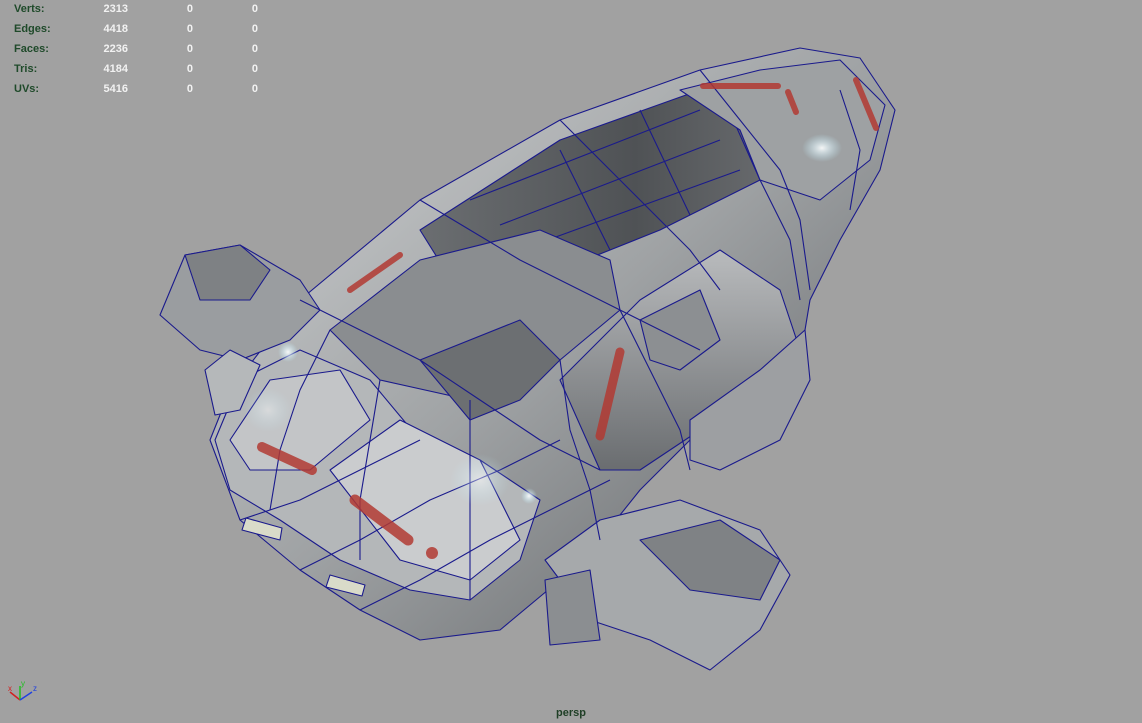  I want to click on hud-stat-row: Tris: 4184 0 0, so click(150, 71).